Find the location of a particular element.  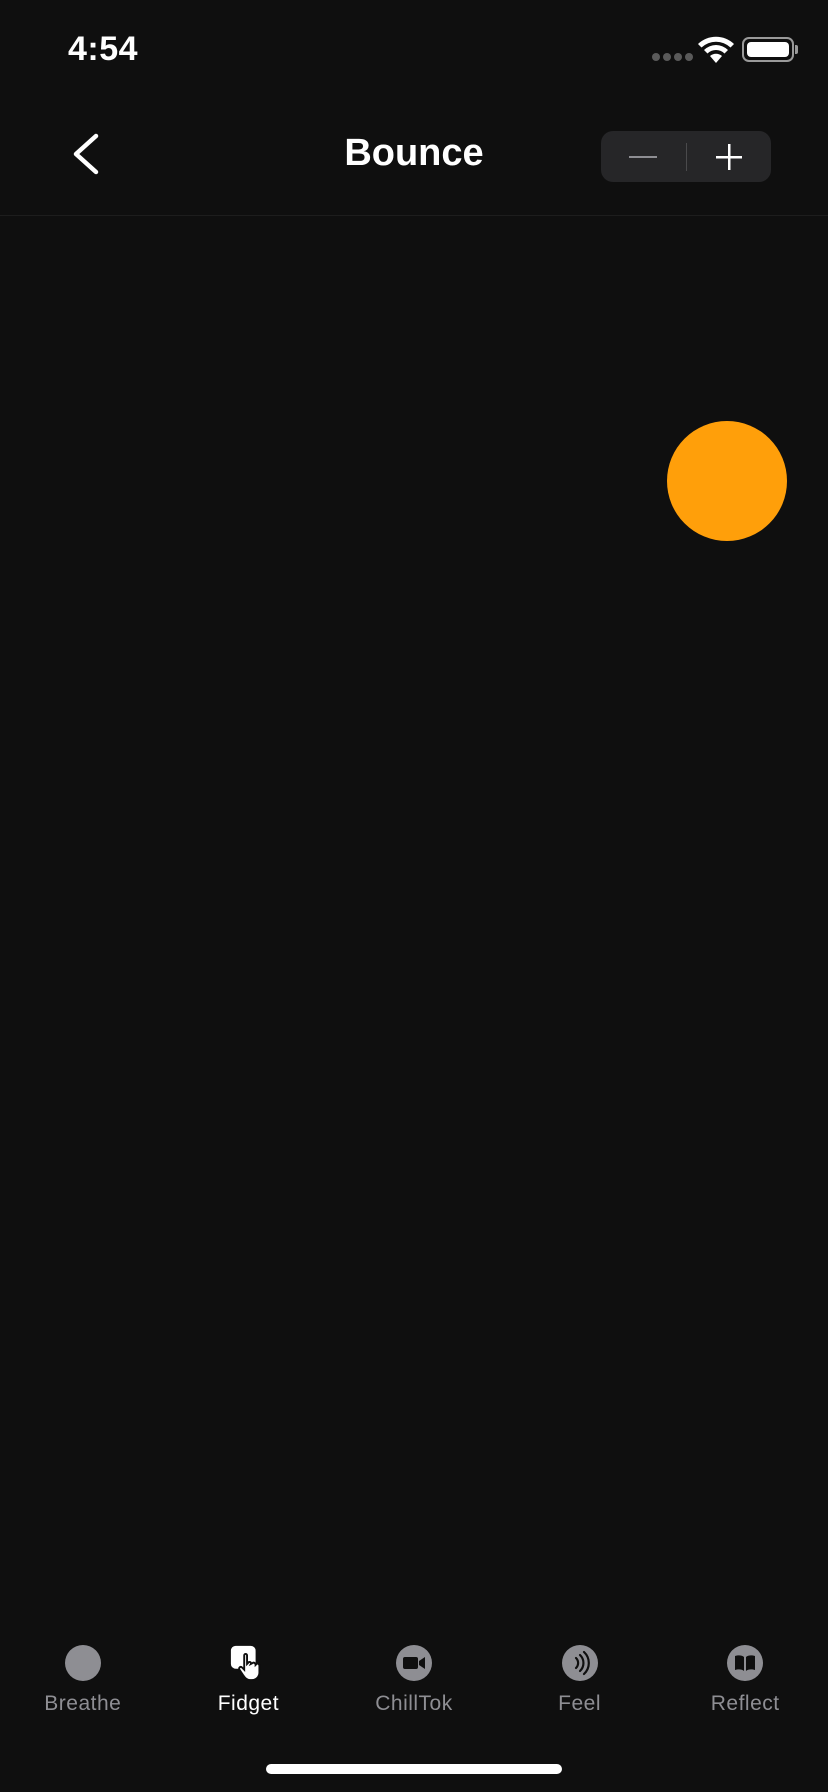

minus-icon is located at coordinates (643, 156).